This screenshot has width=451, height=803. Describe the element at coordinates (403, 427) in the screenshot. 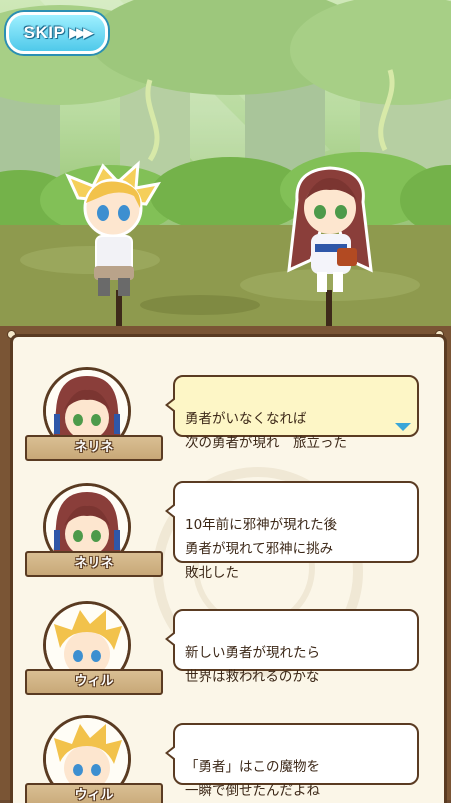

I see `next-arrow-icon` at that location.